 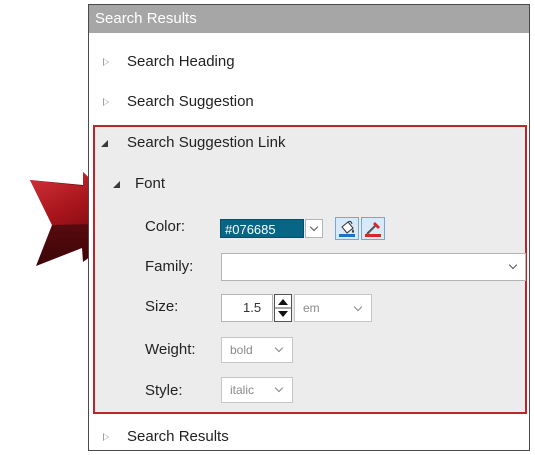 I want to click on color-dropdown-button, so click(x=314, y=228).